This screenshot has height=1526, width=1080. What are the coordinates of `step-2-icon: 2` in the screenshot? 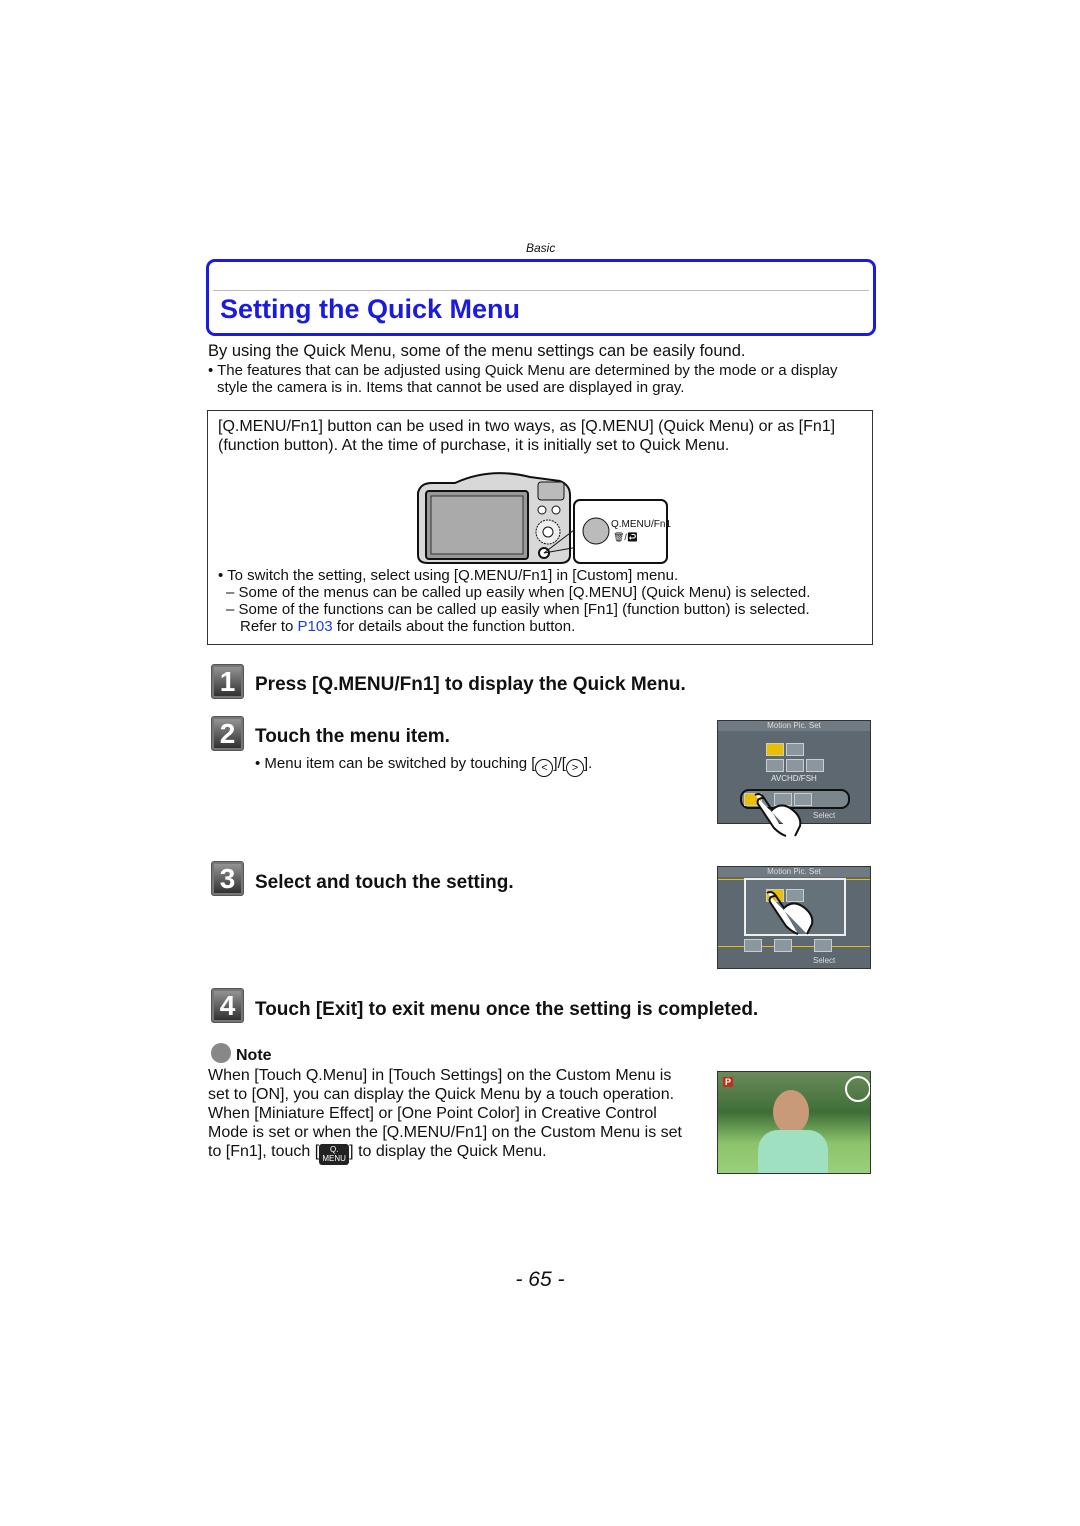 It's located at (227, 733).